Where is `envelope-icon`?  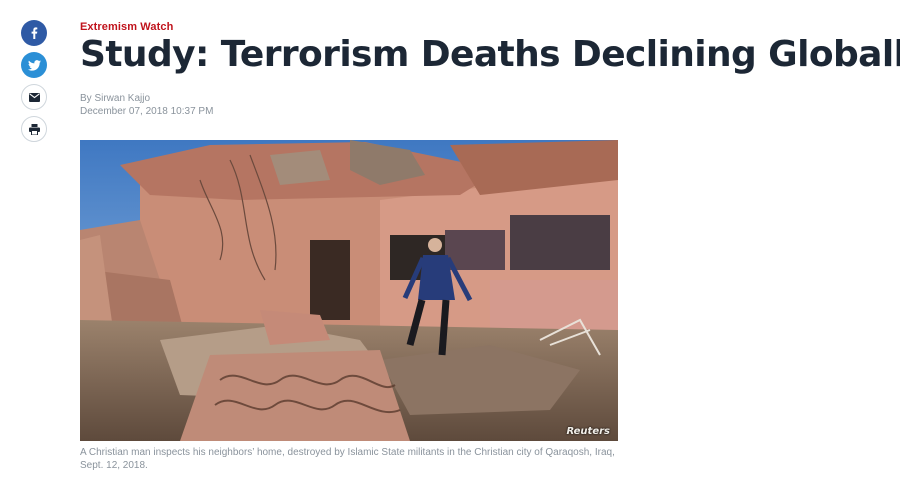
envelope-icon is located at coordinates (34, 97).